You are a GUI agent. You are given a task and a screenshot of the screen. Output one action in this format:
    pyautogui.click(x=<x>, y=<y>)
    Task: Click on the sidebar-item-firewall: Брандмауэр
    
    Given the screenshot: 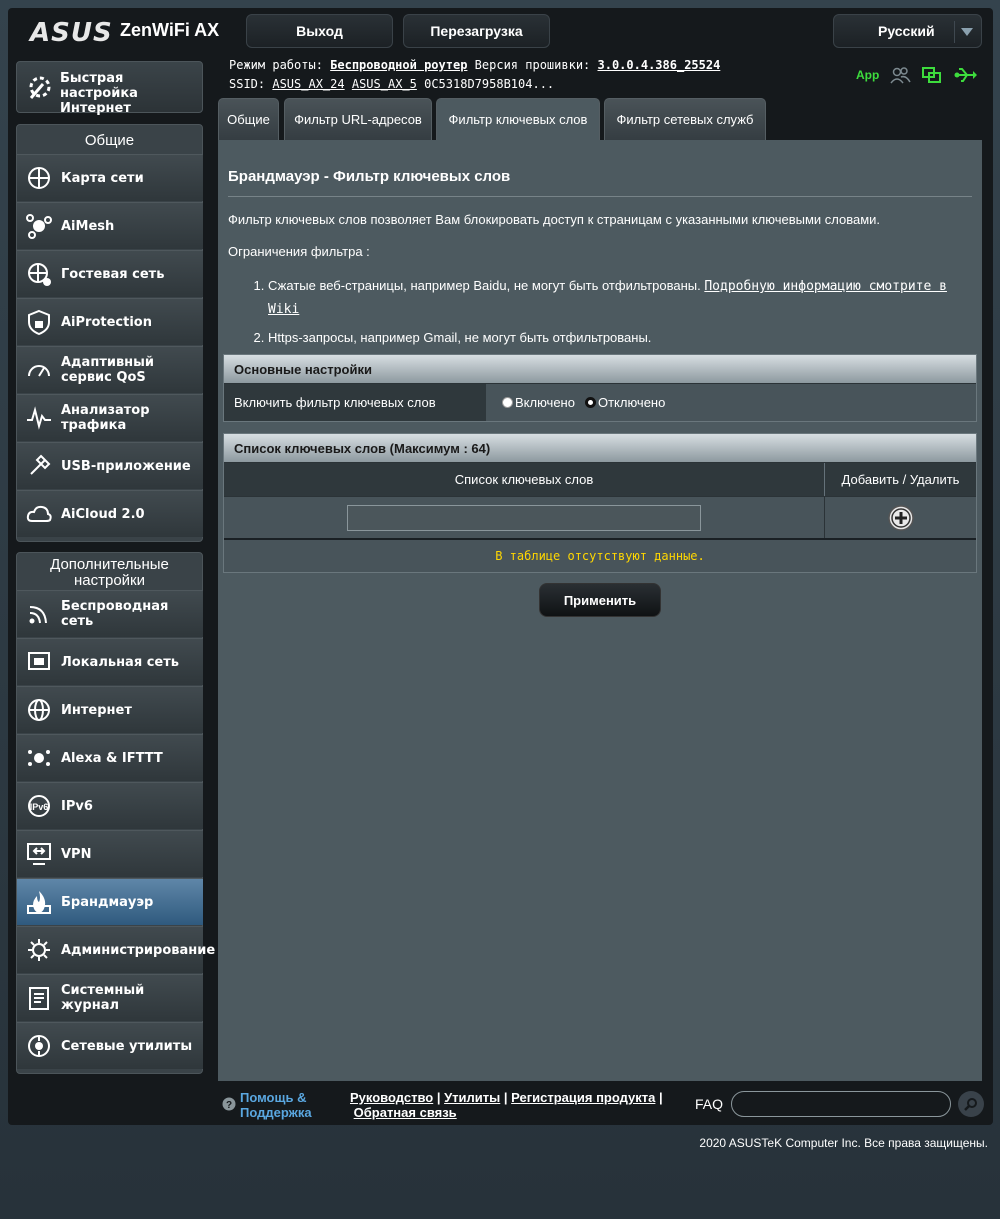 What is the action you would take?
    pyautogui.click(x=110, y=901)
    